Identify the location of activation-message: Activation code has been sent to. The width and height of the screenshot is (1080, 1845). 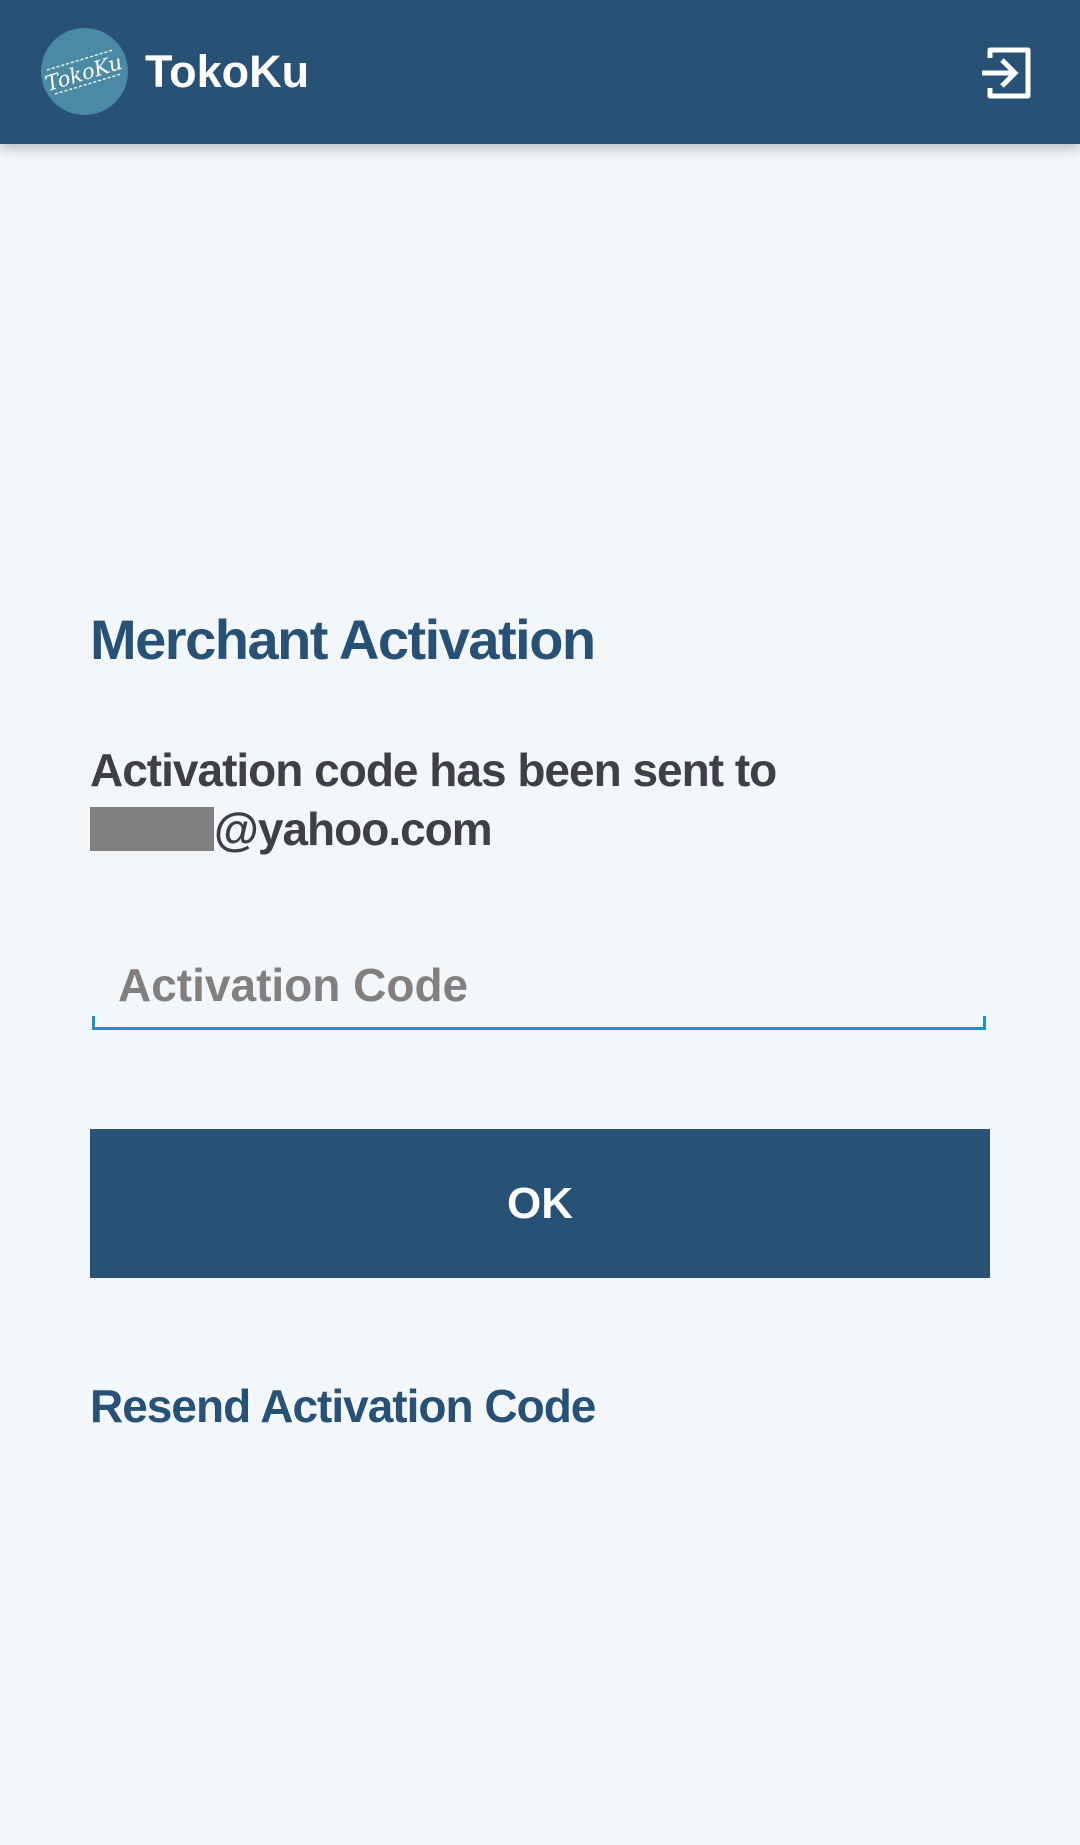
(433, 770).